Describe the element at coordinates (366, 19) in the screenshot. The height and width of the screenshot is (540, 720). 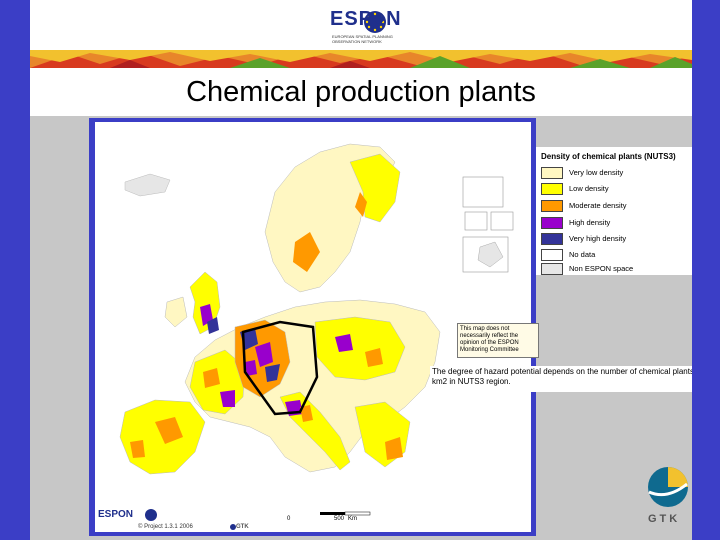
I see `espon-logo-text: ESP●N` at that location.